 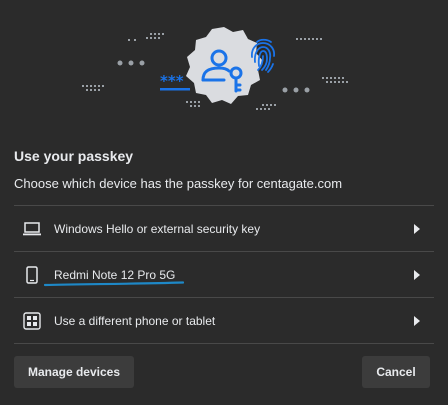 I want to click on option-label: Use a different phone or tablet, so click(x=135, y=320).